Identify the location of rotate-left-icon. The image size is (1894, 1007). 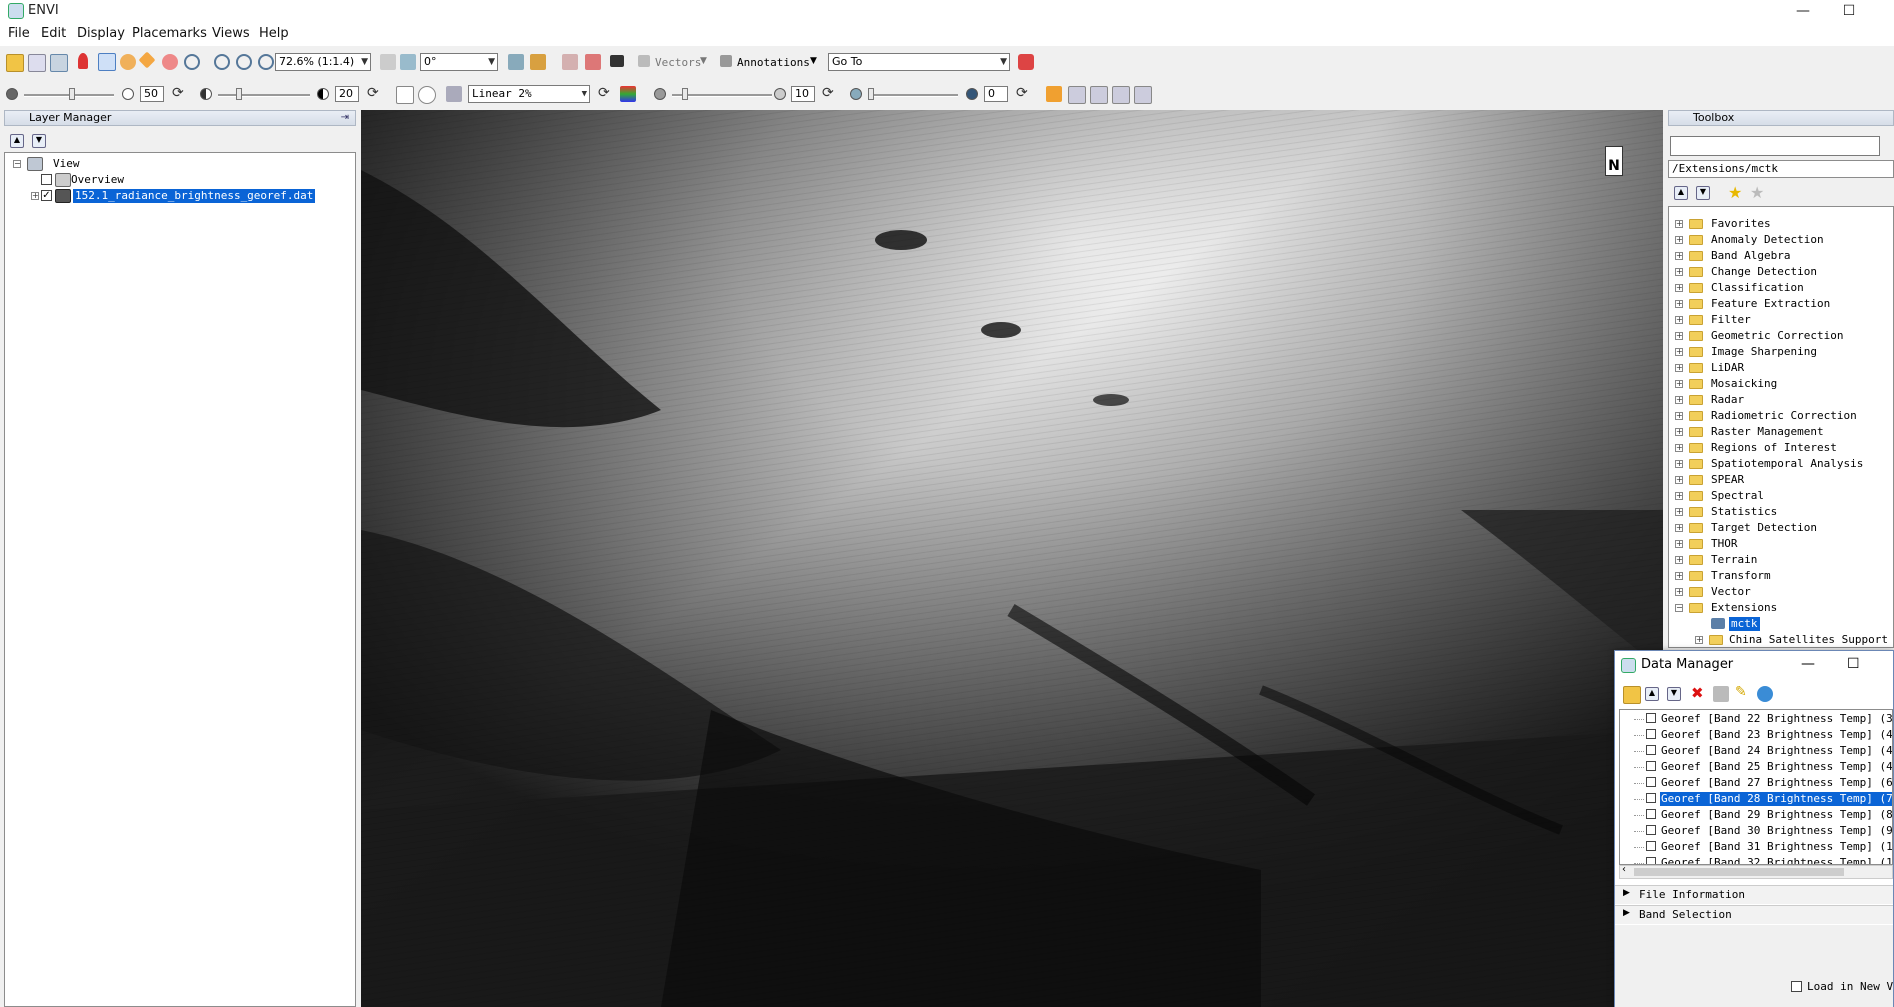
(388, 62).